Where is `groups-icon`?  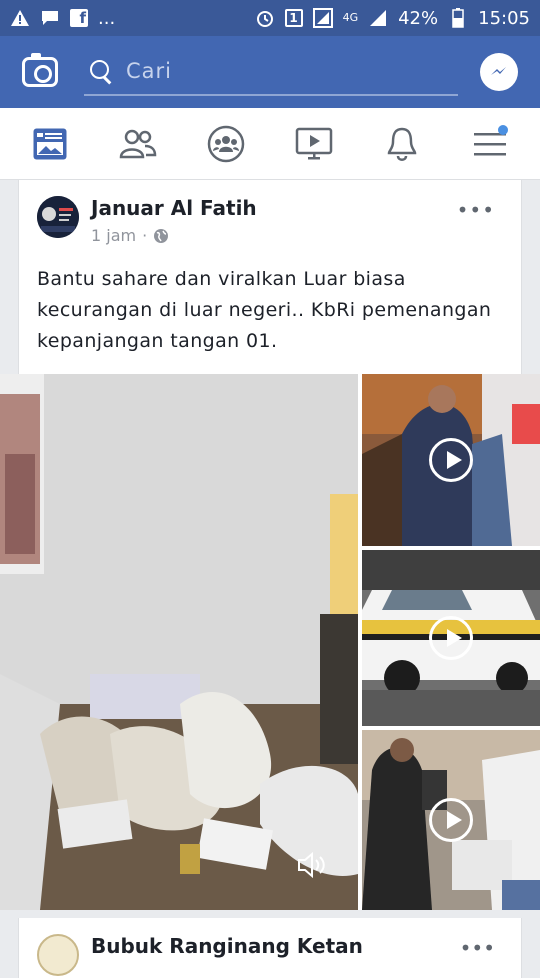 groups-icon is located at coordinates (226, 143).